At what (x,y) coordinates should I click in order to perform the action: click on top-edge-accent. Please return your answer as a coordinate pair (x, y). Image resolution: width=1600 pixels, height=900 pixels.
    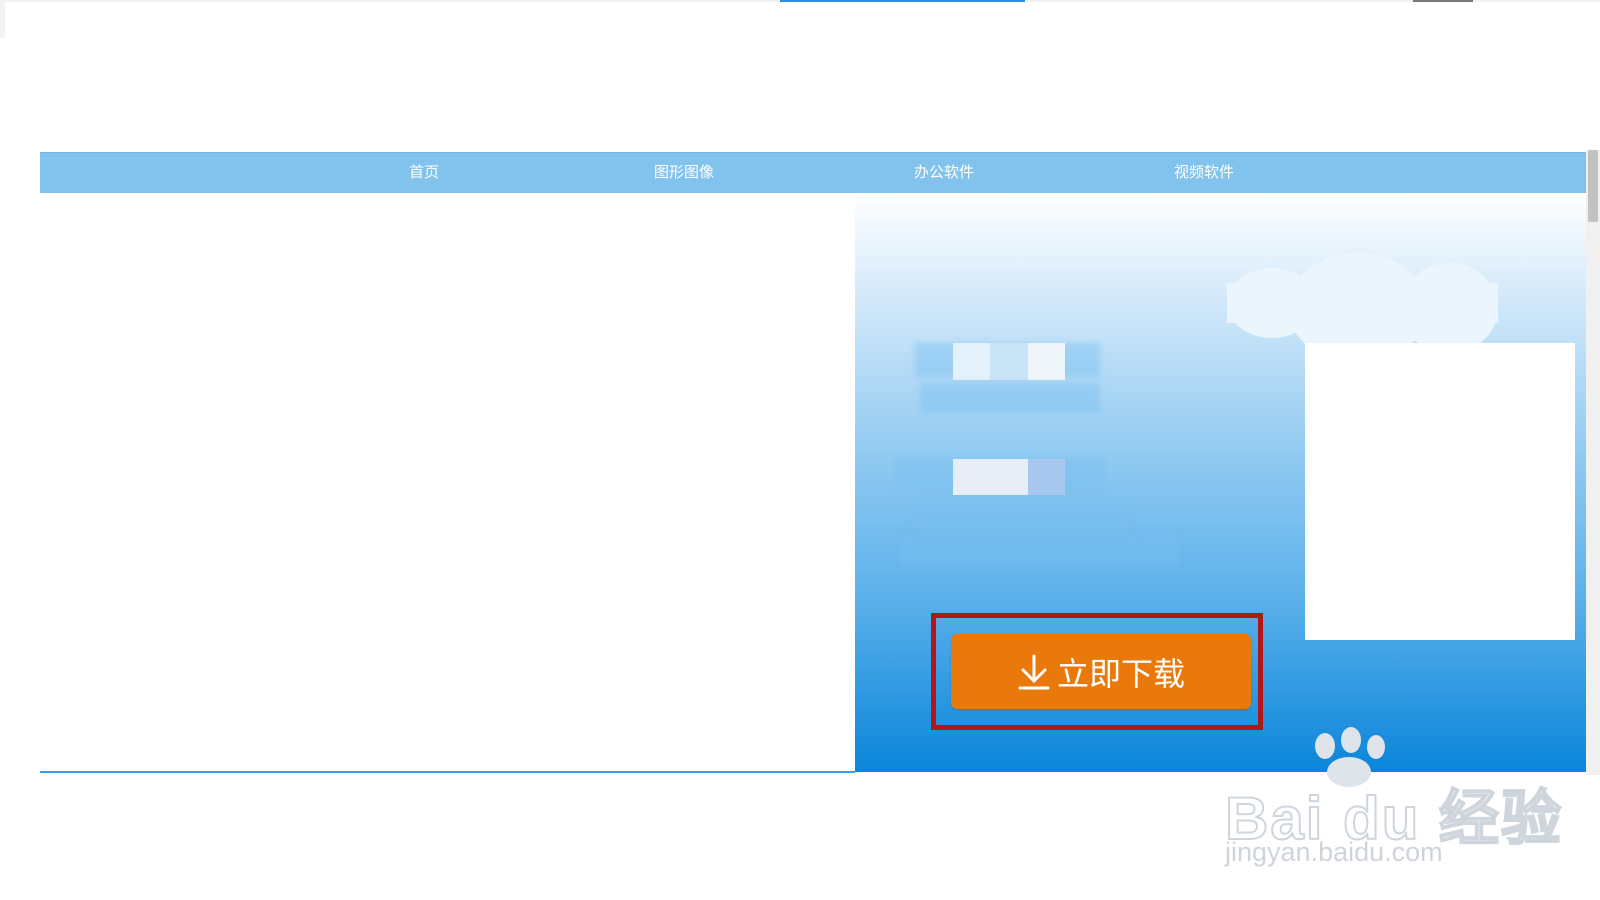
    Looking at the image, I should click on (902, 1).